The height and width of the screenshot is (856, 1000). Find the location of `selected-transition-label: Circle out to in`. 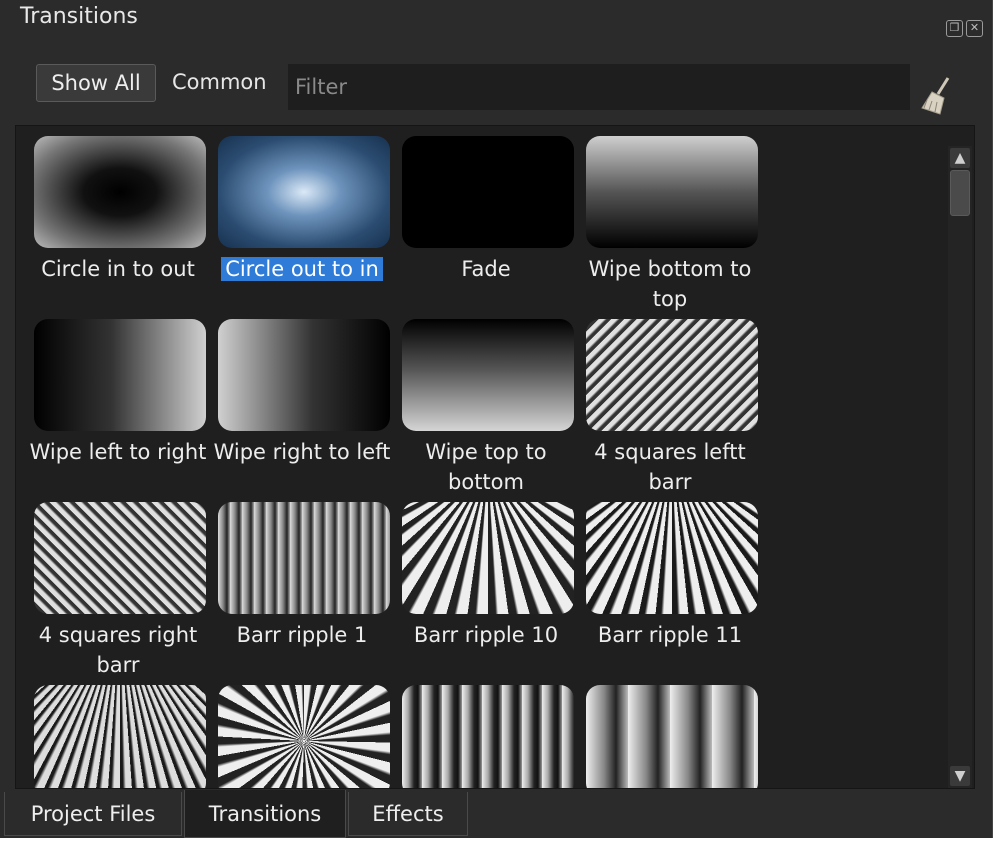

selected-transition-label: Circle out to in is located at coordinates (302, 269).